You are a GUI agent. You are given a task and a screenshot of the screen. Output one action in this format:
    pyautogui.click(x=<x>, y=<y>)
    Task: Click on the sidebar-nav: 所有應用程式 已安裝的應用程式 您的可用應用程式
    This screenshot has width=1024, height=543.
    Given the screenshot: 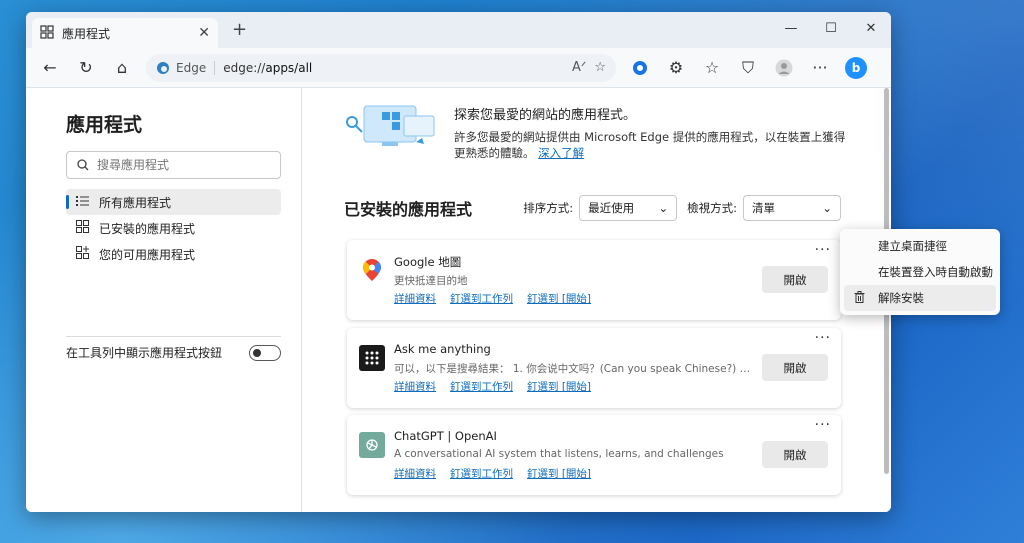 What is the action you would take?
    pyautogui.click(x=173, y=228)
    